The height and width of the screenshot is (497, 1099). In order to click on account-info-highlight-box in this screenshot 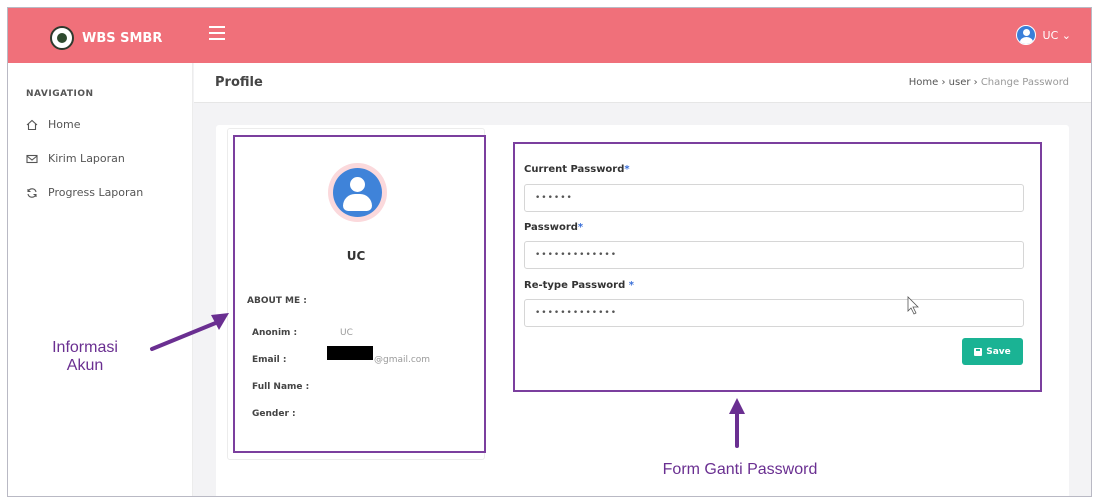, I will do `click(359, 294)`.